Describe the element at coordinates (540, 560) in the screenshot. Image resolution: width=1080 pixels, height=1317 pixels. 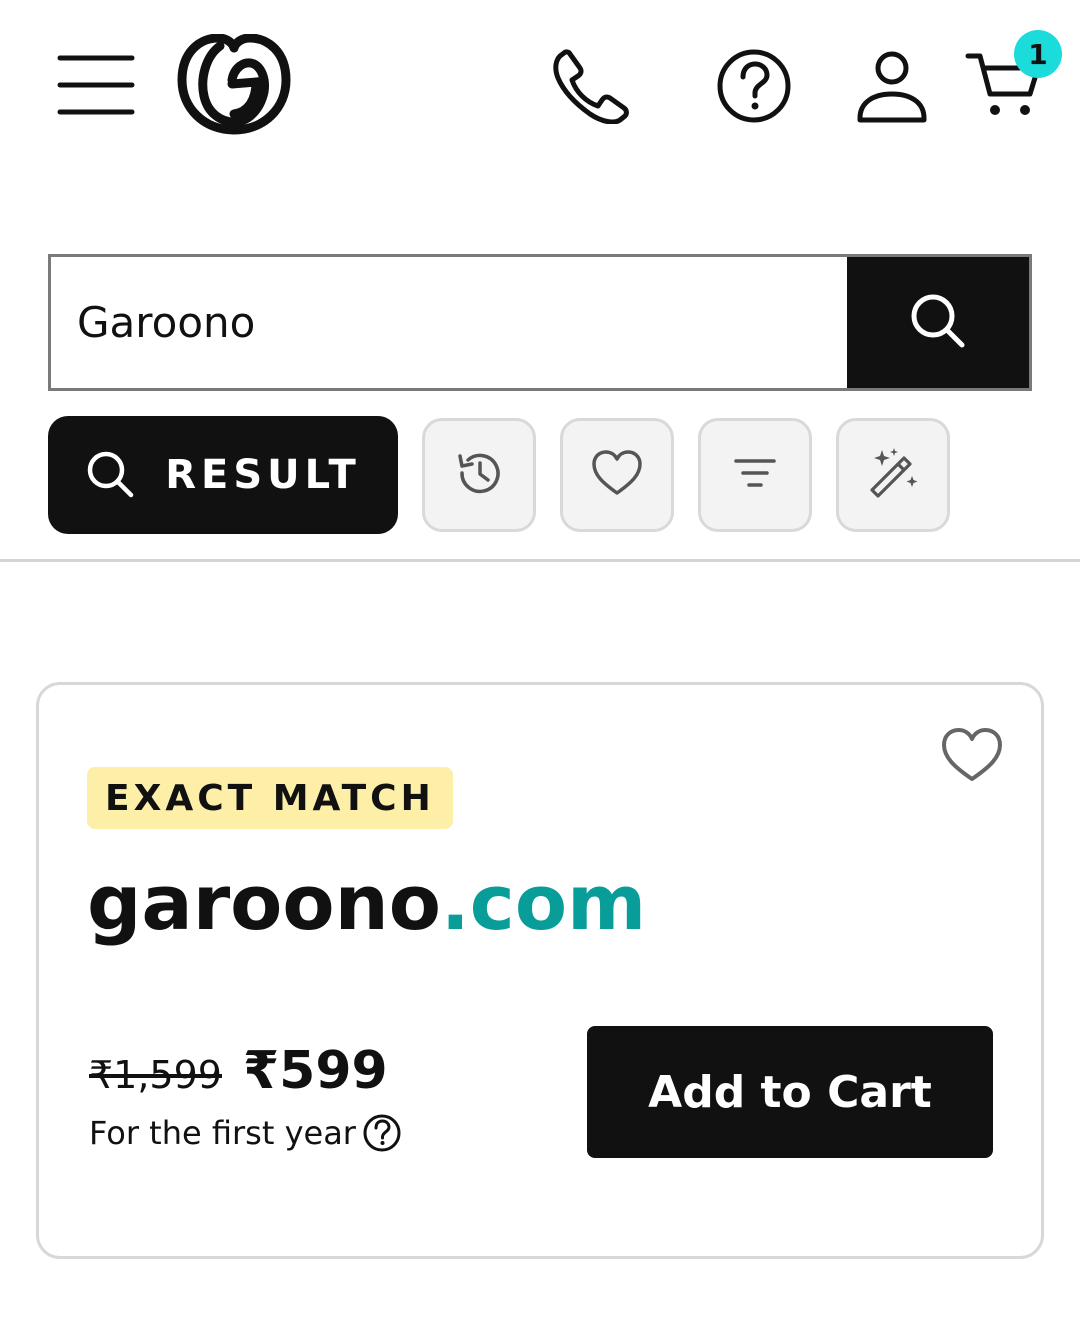
I see `section-divider` at that location.